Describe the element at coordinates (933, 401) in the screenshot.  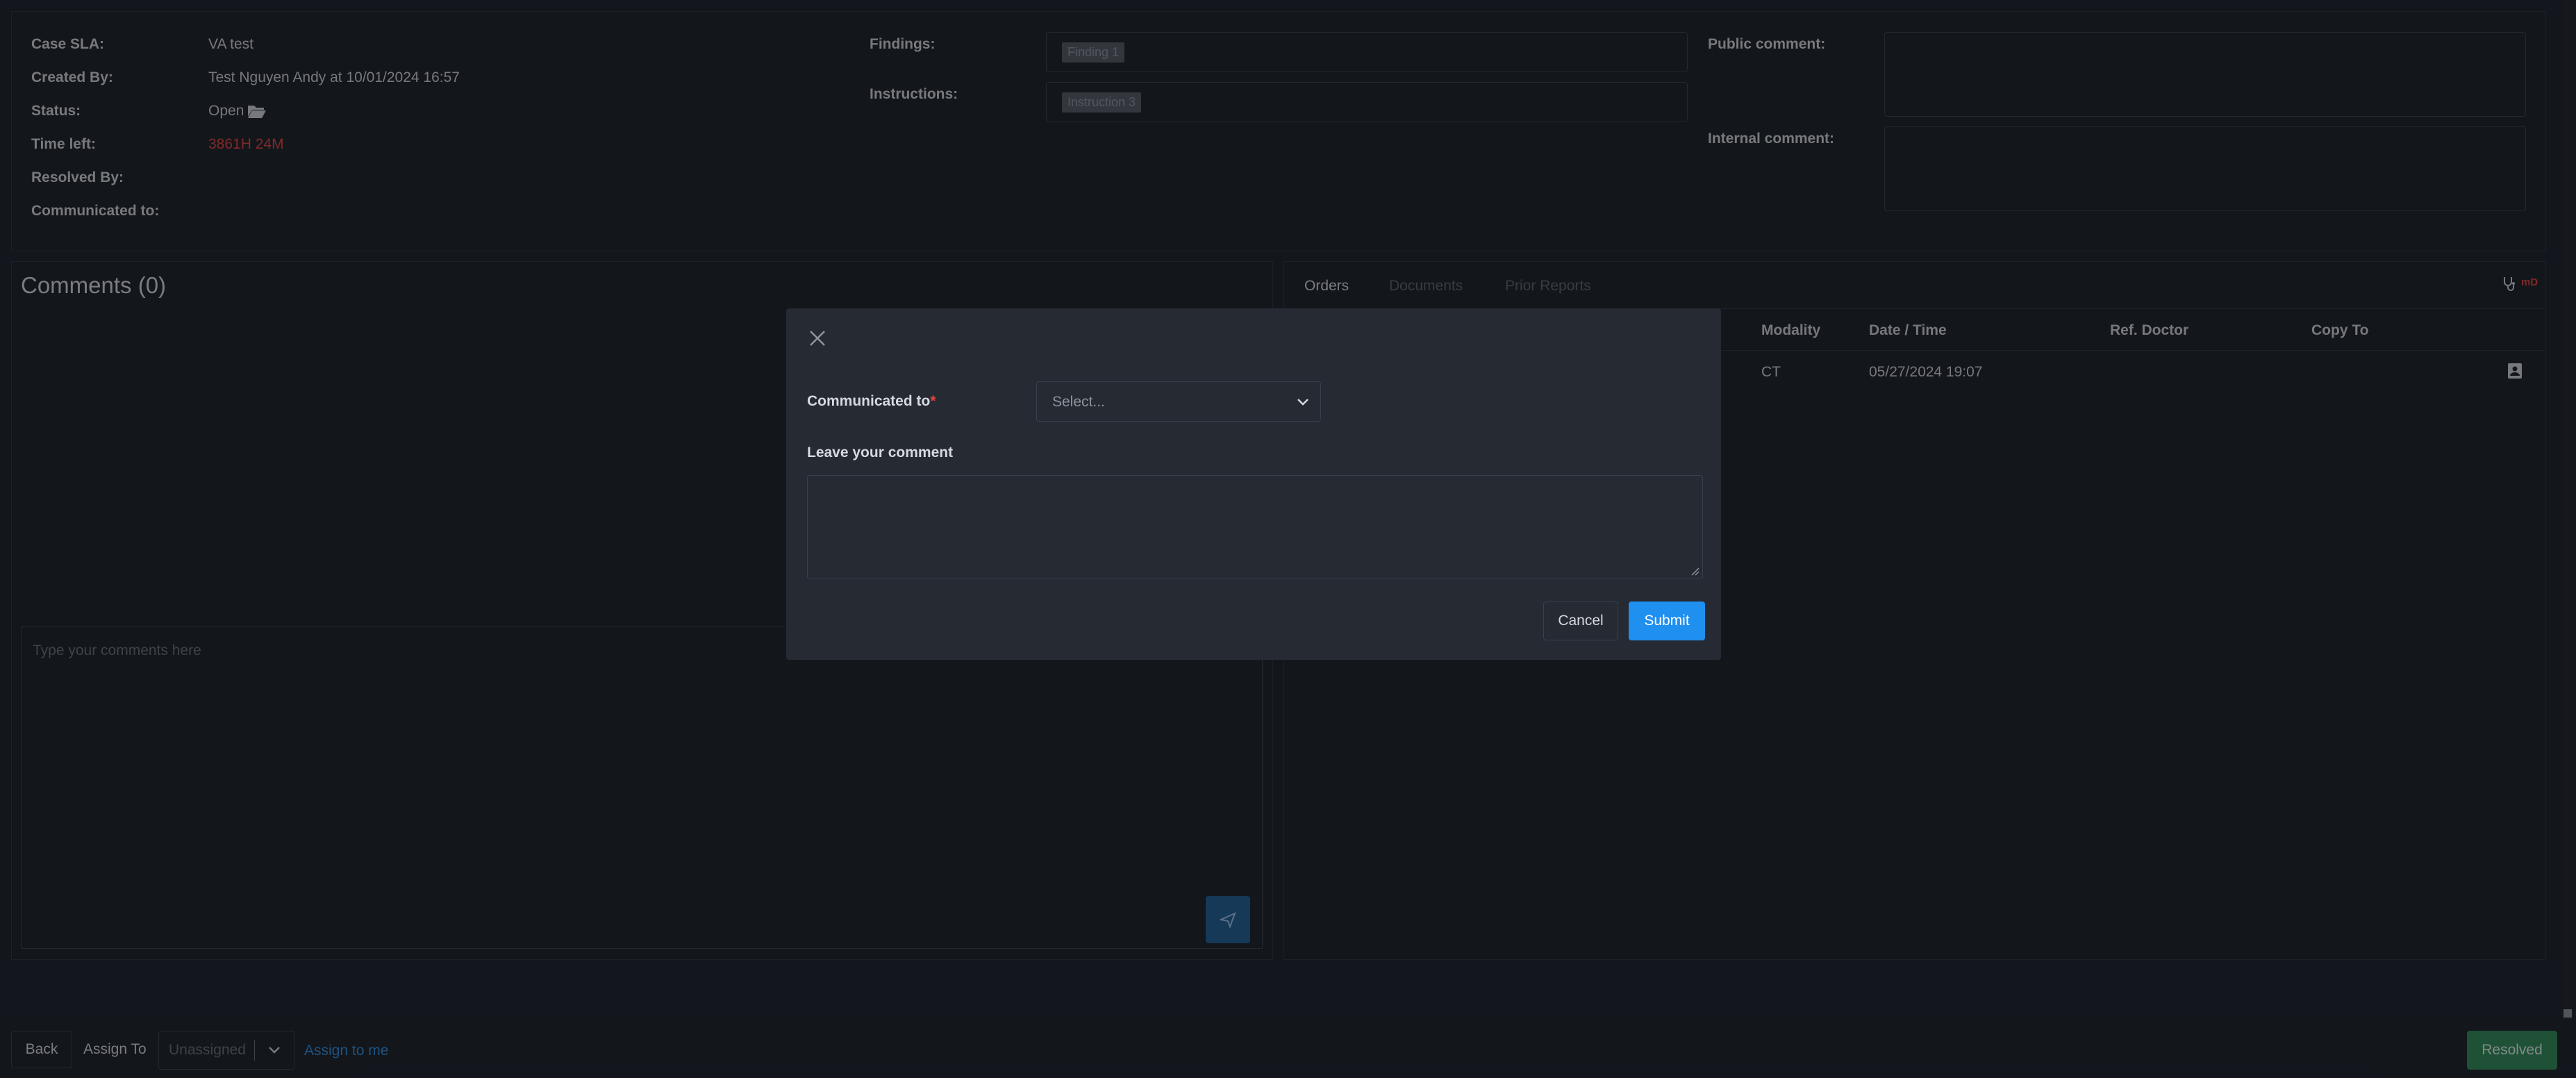
I see `required-asterisk: *` at that location.